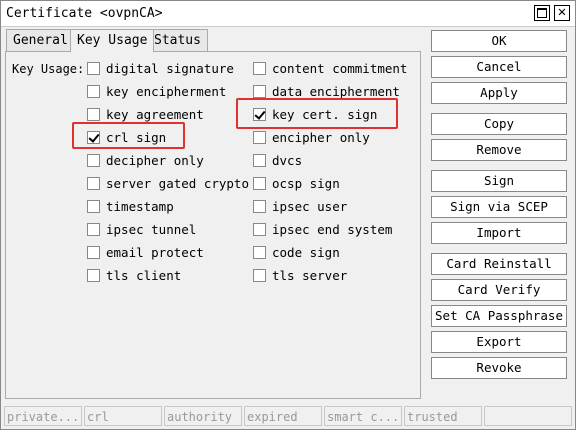 The width and height of the screenshot is (576, 430). What do you see at coordinates (499, 181) in the screenshot?
I see `sign-button: Sign` at bounding box center [499, 181].